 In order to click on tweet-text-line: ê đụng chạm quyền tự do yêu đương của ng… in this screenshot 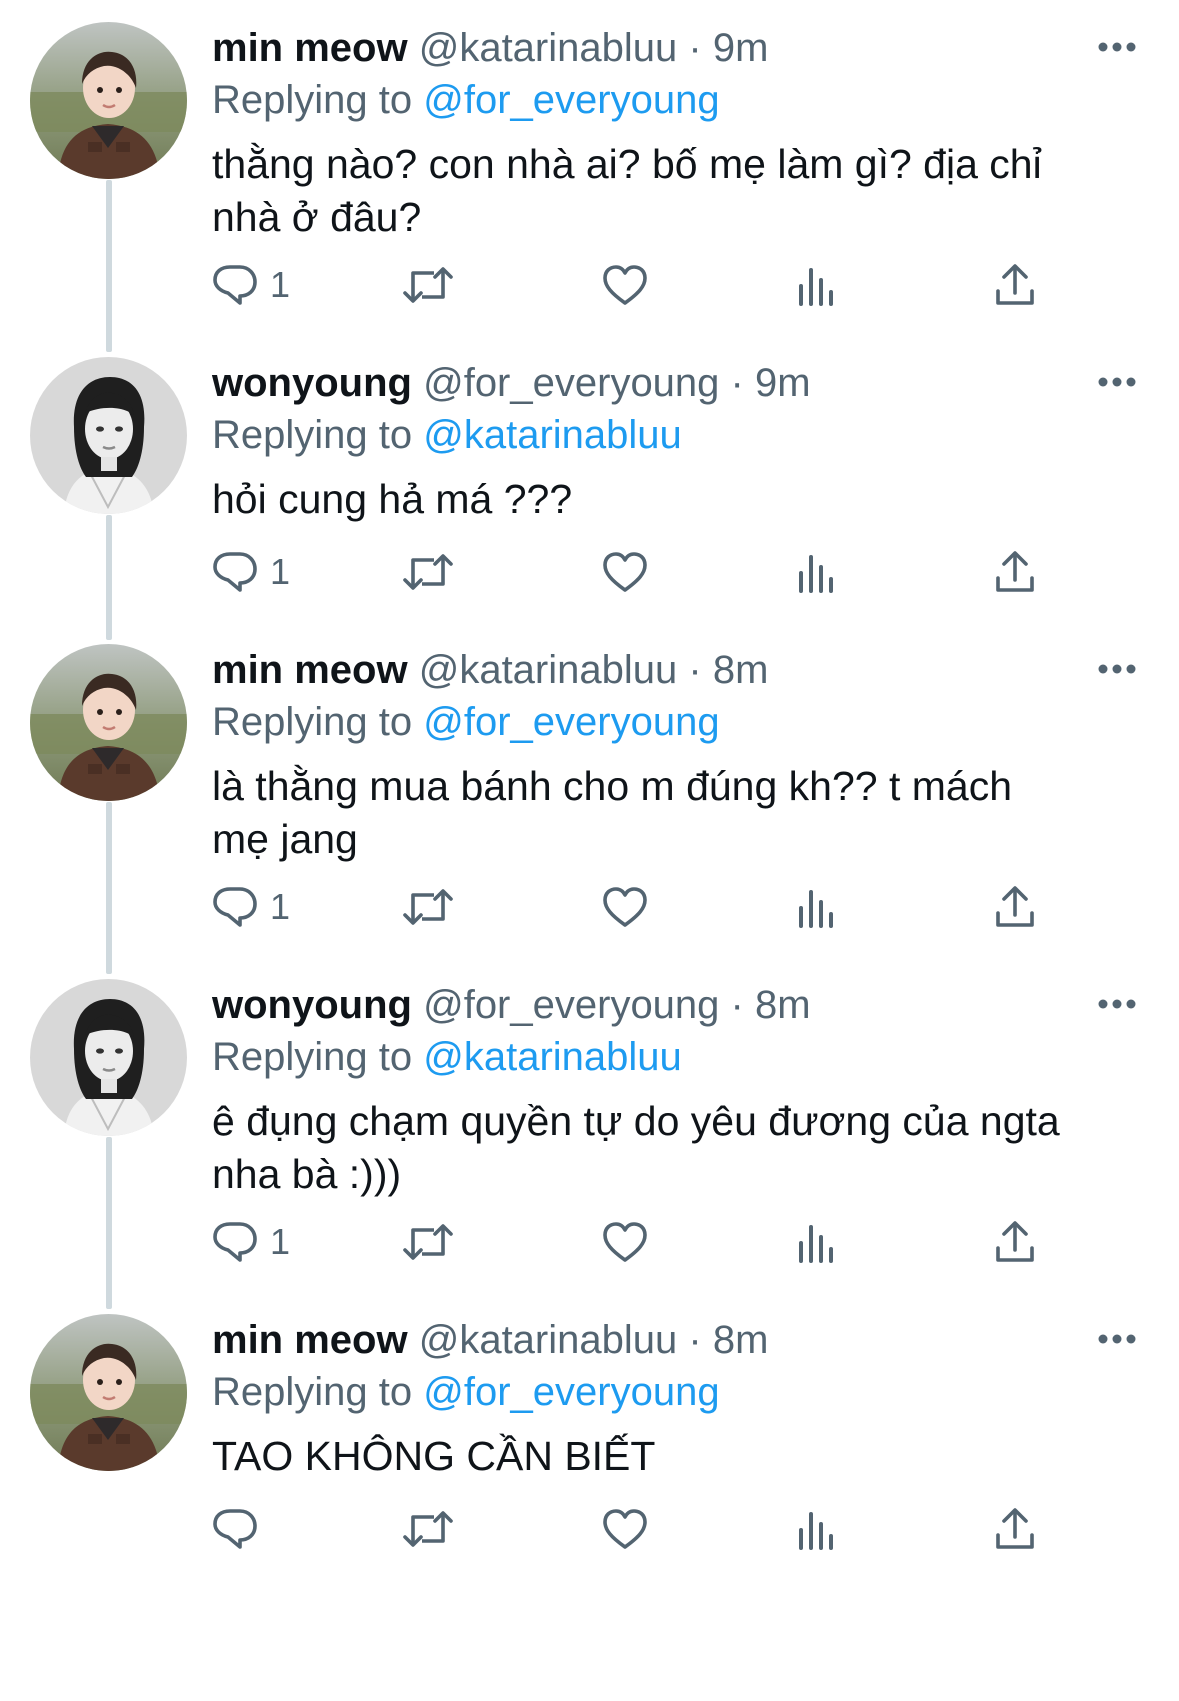, I will do `click(636, 1121)`.